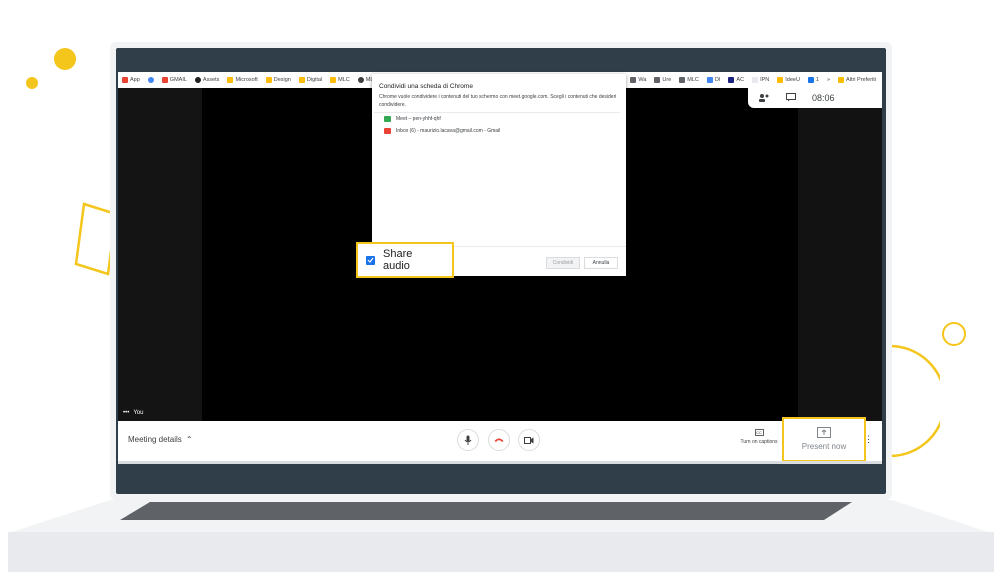 The image size is (1000, 576). I want to click on share-audio-option: Share audio, so click(405, 260).